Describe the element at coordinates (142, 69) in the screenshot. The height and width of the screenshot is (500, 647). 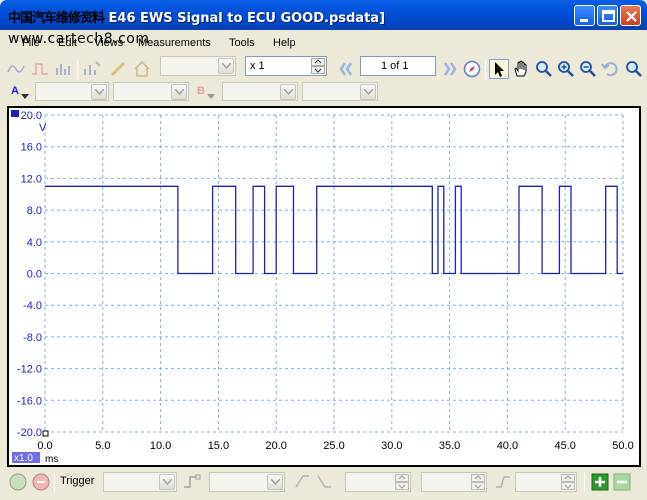
I see `home-icon` at that location.